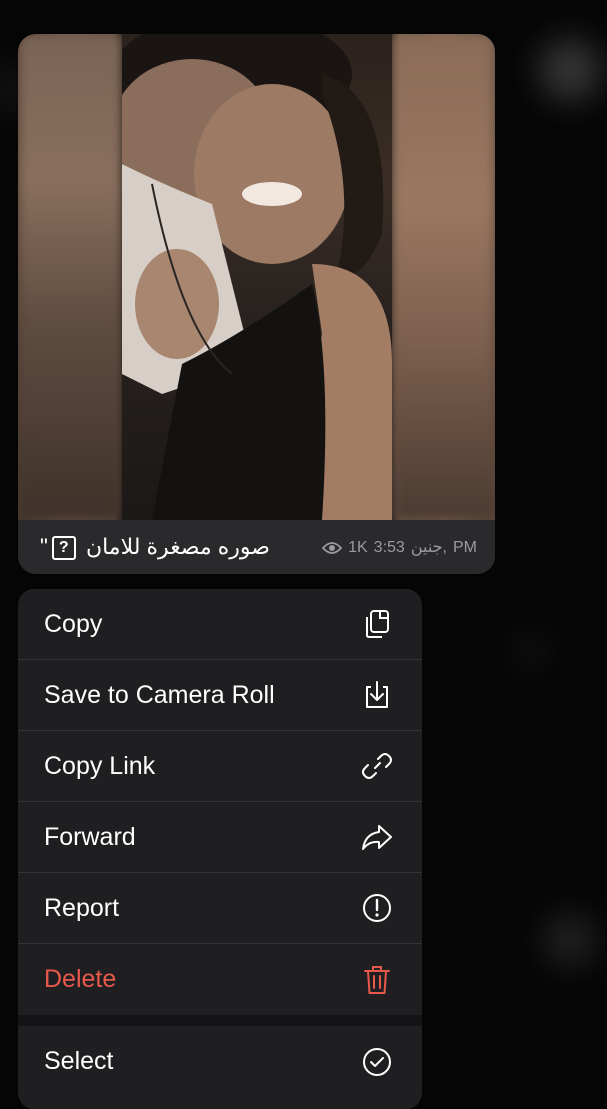 This screenshot has height=1109, width=607. Describe the element at coordinates (377, 624) in the screenshot. I see `copy-icon` at that location.